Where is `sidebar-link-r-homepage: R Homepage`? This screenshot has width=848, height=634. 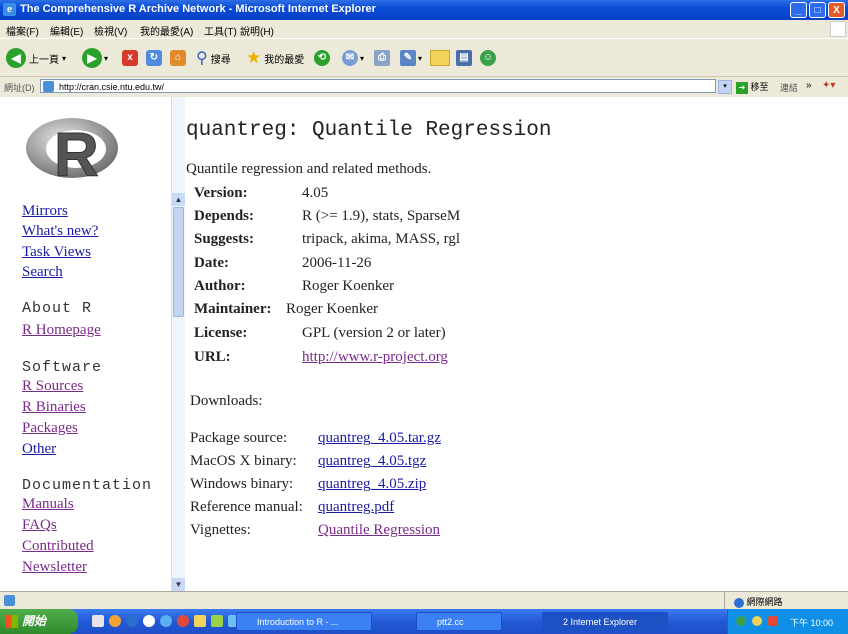 sidebar-link-r-homepage: R Homepage is located at coordinates (61, 330).